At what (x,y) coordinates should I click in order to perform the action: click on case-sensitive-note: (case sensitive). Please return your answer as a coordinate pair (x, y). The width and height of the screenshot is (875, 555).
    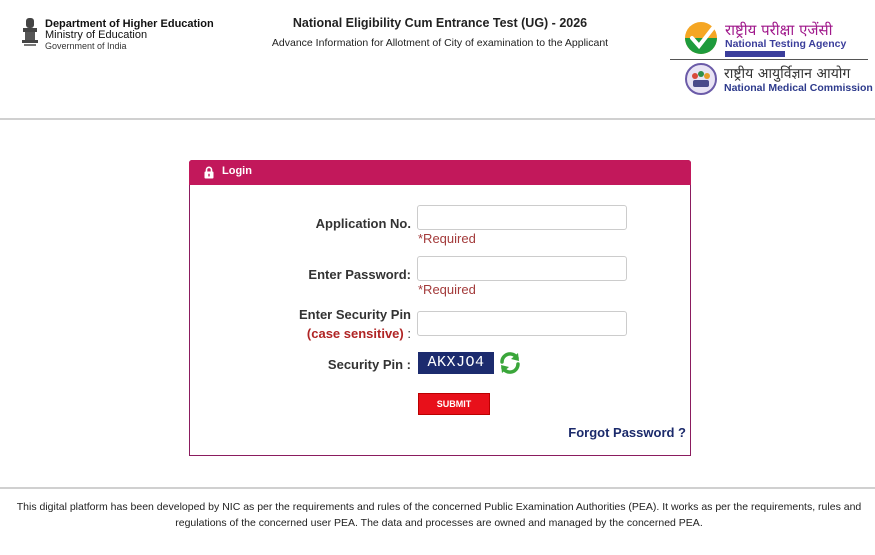
    Looking at the image, I should click on (355, 333).